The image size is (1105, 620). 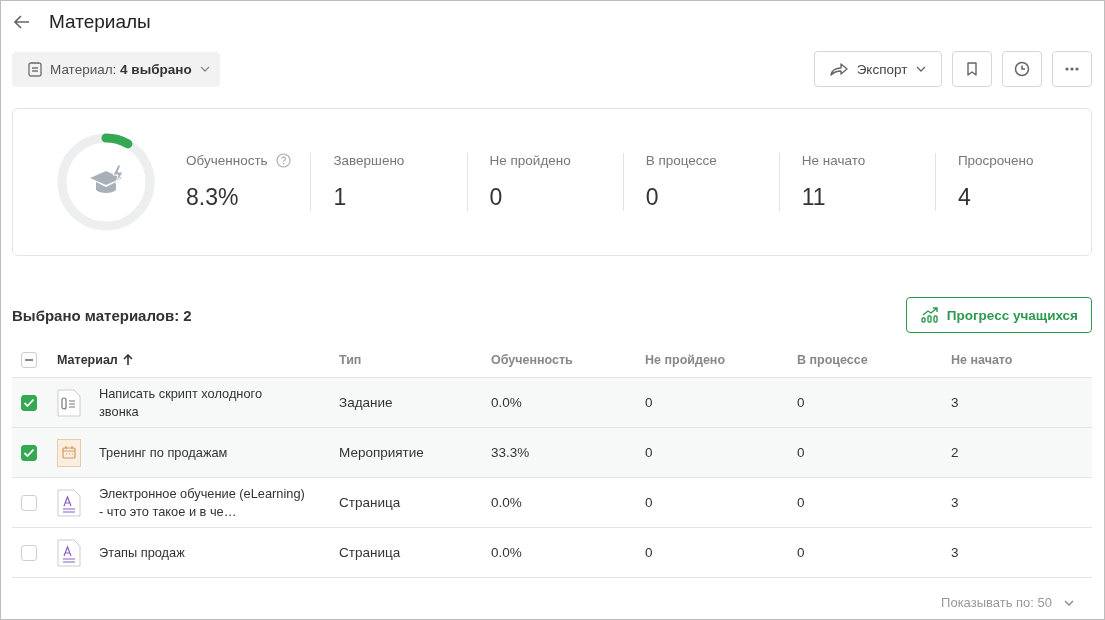 What do you see at coordinates (213, 197) in the screenshot?
I see `stat-value: 8.3%` at bounding box center [213, 197].